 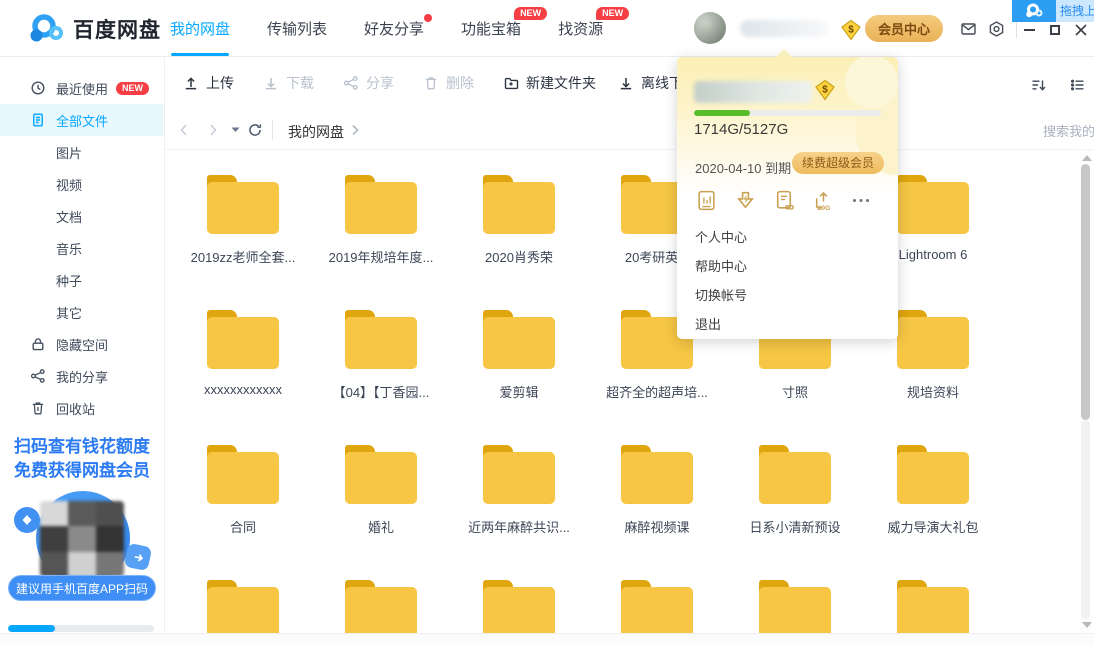 I want to click on folder-item: 威力导演大礼包, so click(x=933, y=512).